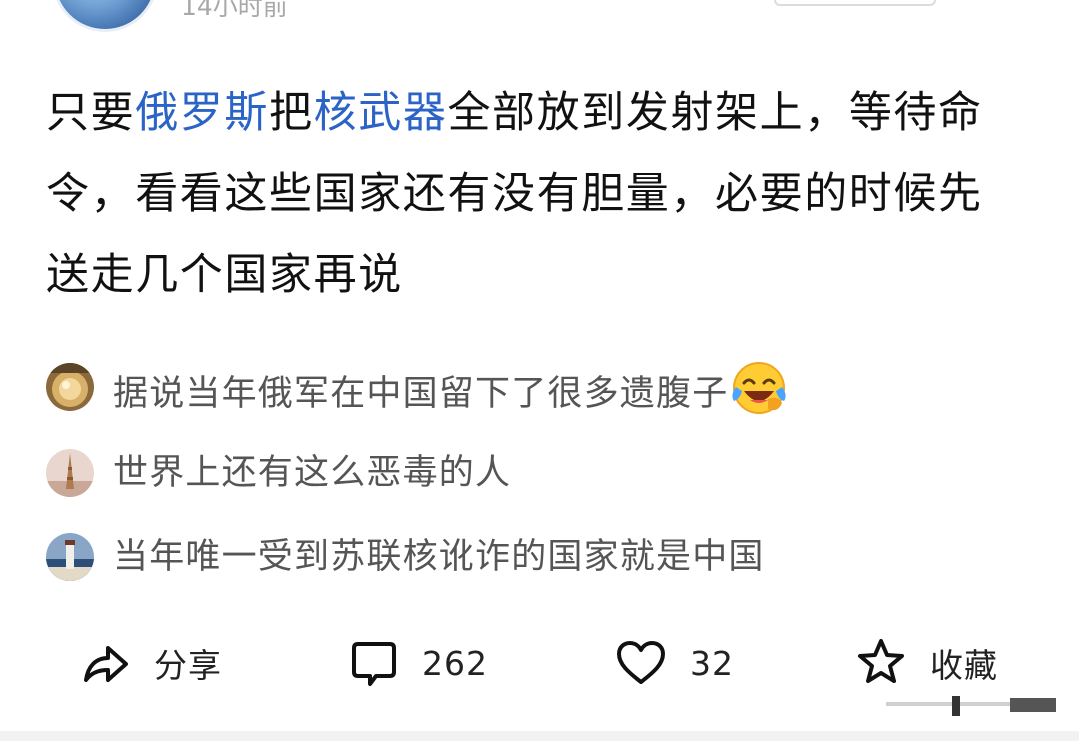  I want to click on like-button: 32, so click(674, 663).